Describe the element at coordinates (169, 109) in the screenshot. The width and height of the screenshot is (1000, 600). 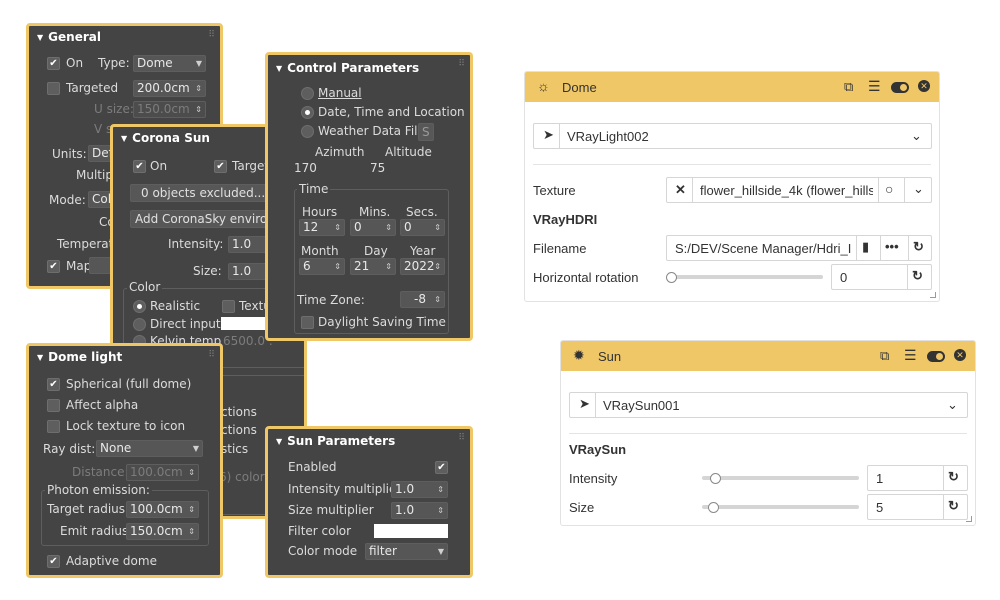
I see `usize-spinner: 150.0cm ⇕` at that location.